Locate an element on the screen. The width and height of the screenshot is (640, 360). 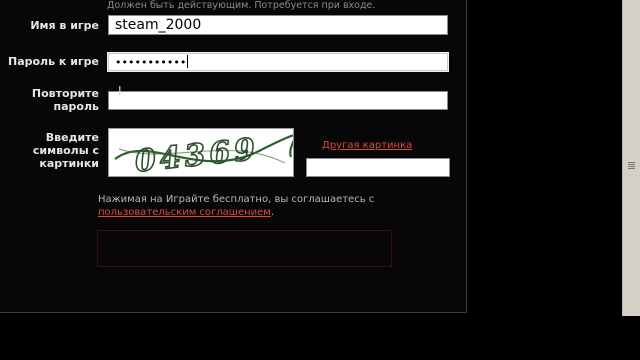
other-captcha-link: Другая картинка is located at coordinates (367, 145).